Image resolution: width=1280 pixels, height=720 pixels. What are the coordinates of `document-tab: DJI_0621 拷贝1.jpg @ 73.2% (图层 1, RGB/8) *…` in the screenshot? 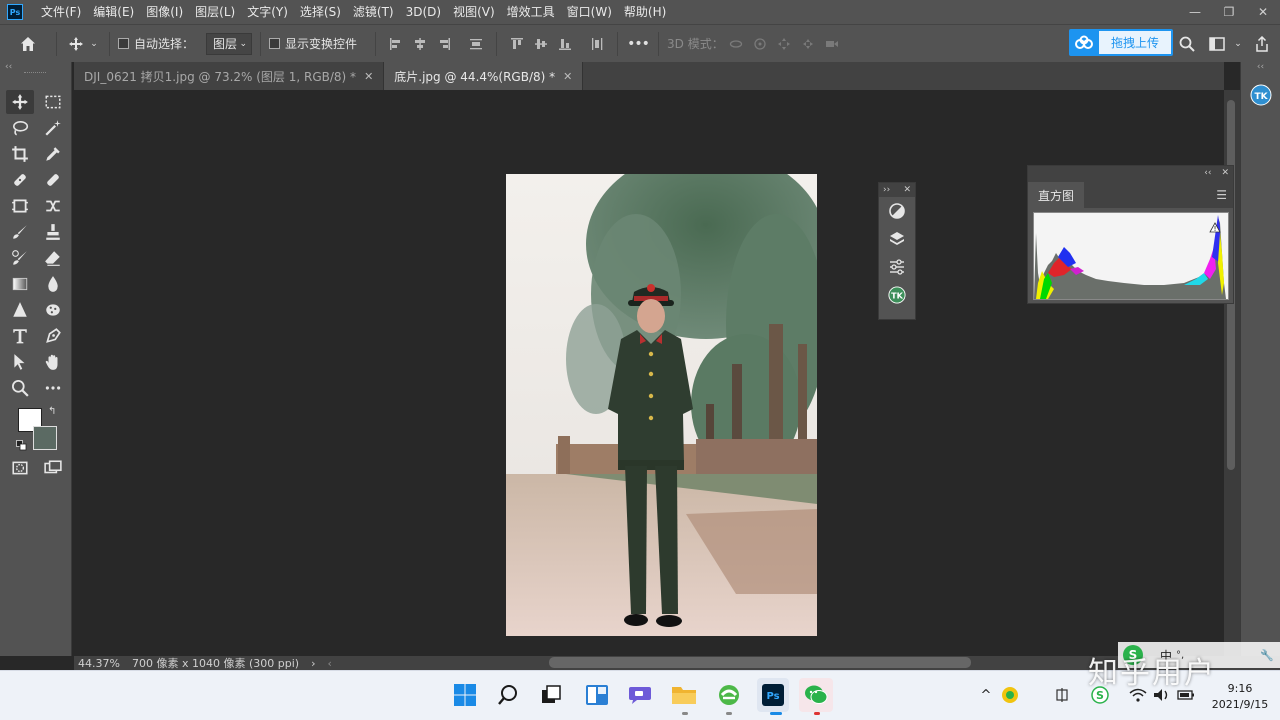 It's located at (229, 76).